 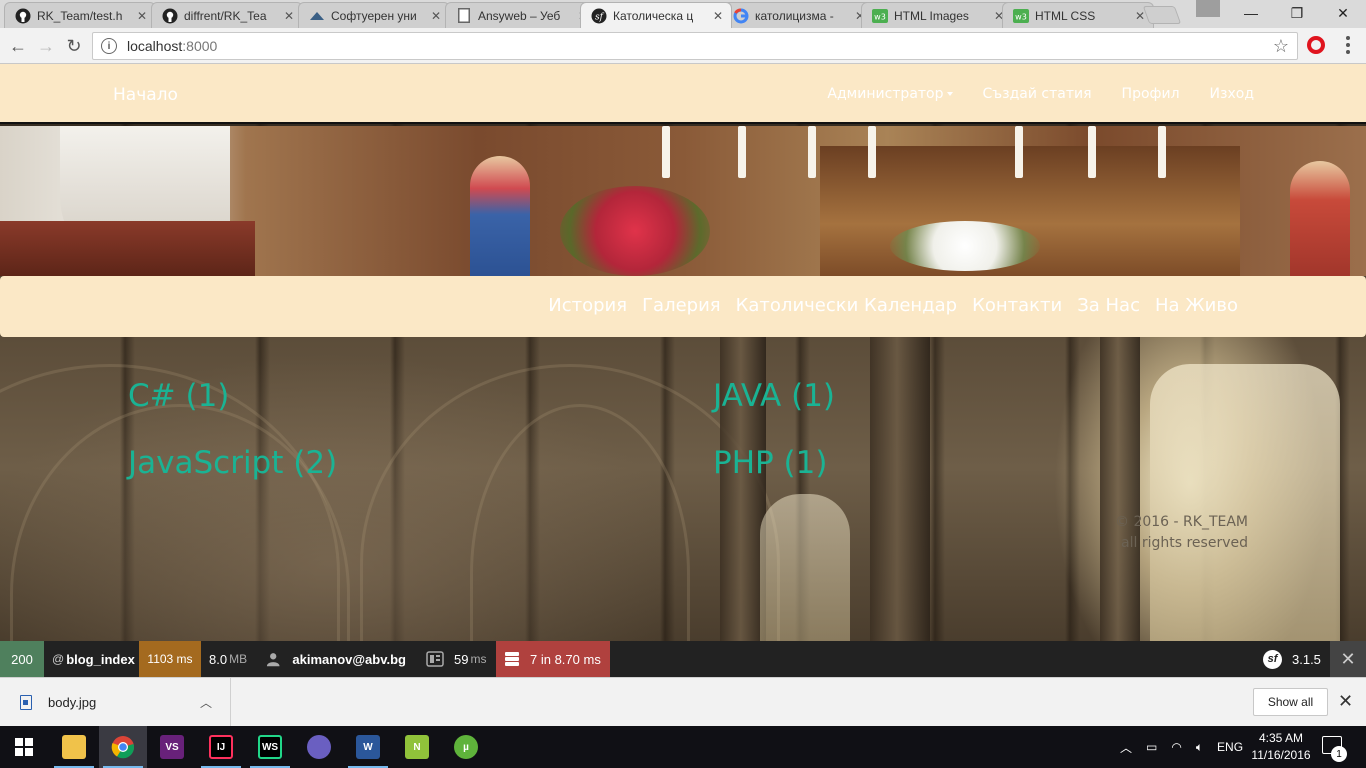 What do you see at coordinates (18, 46) in the screenshot?
I see `back-icon: ←` at bounding box center [18, 46].